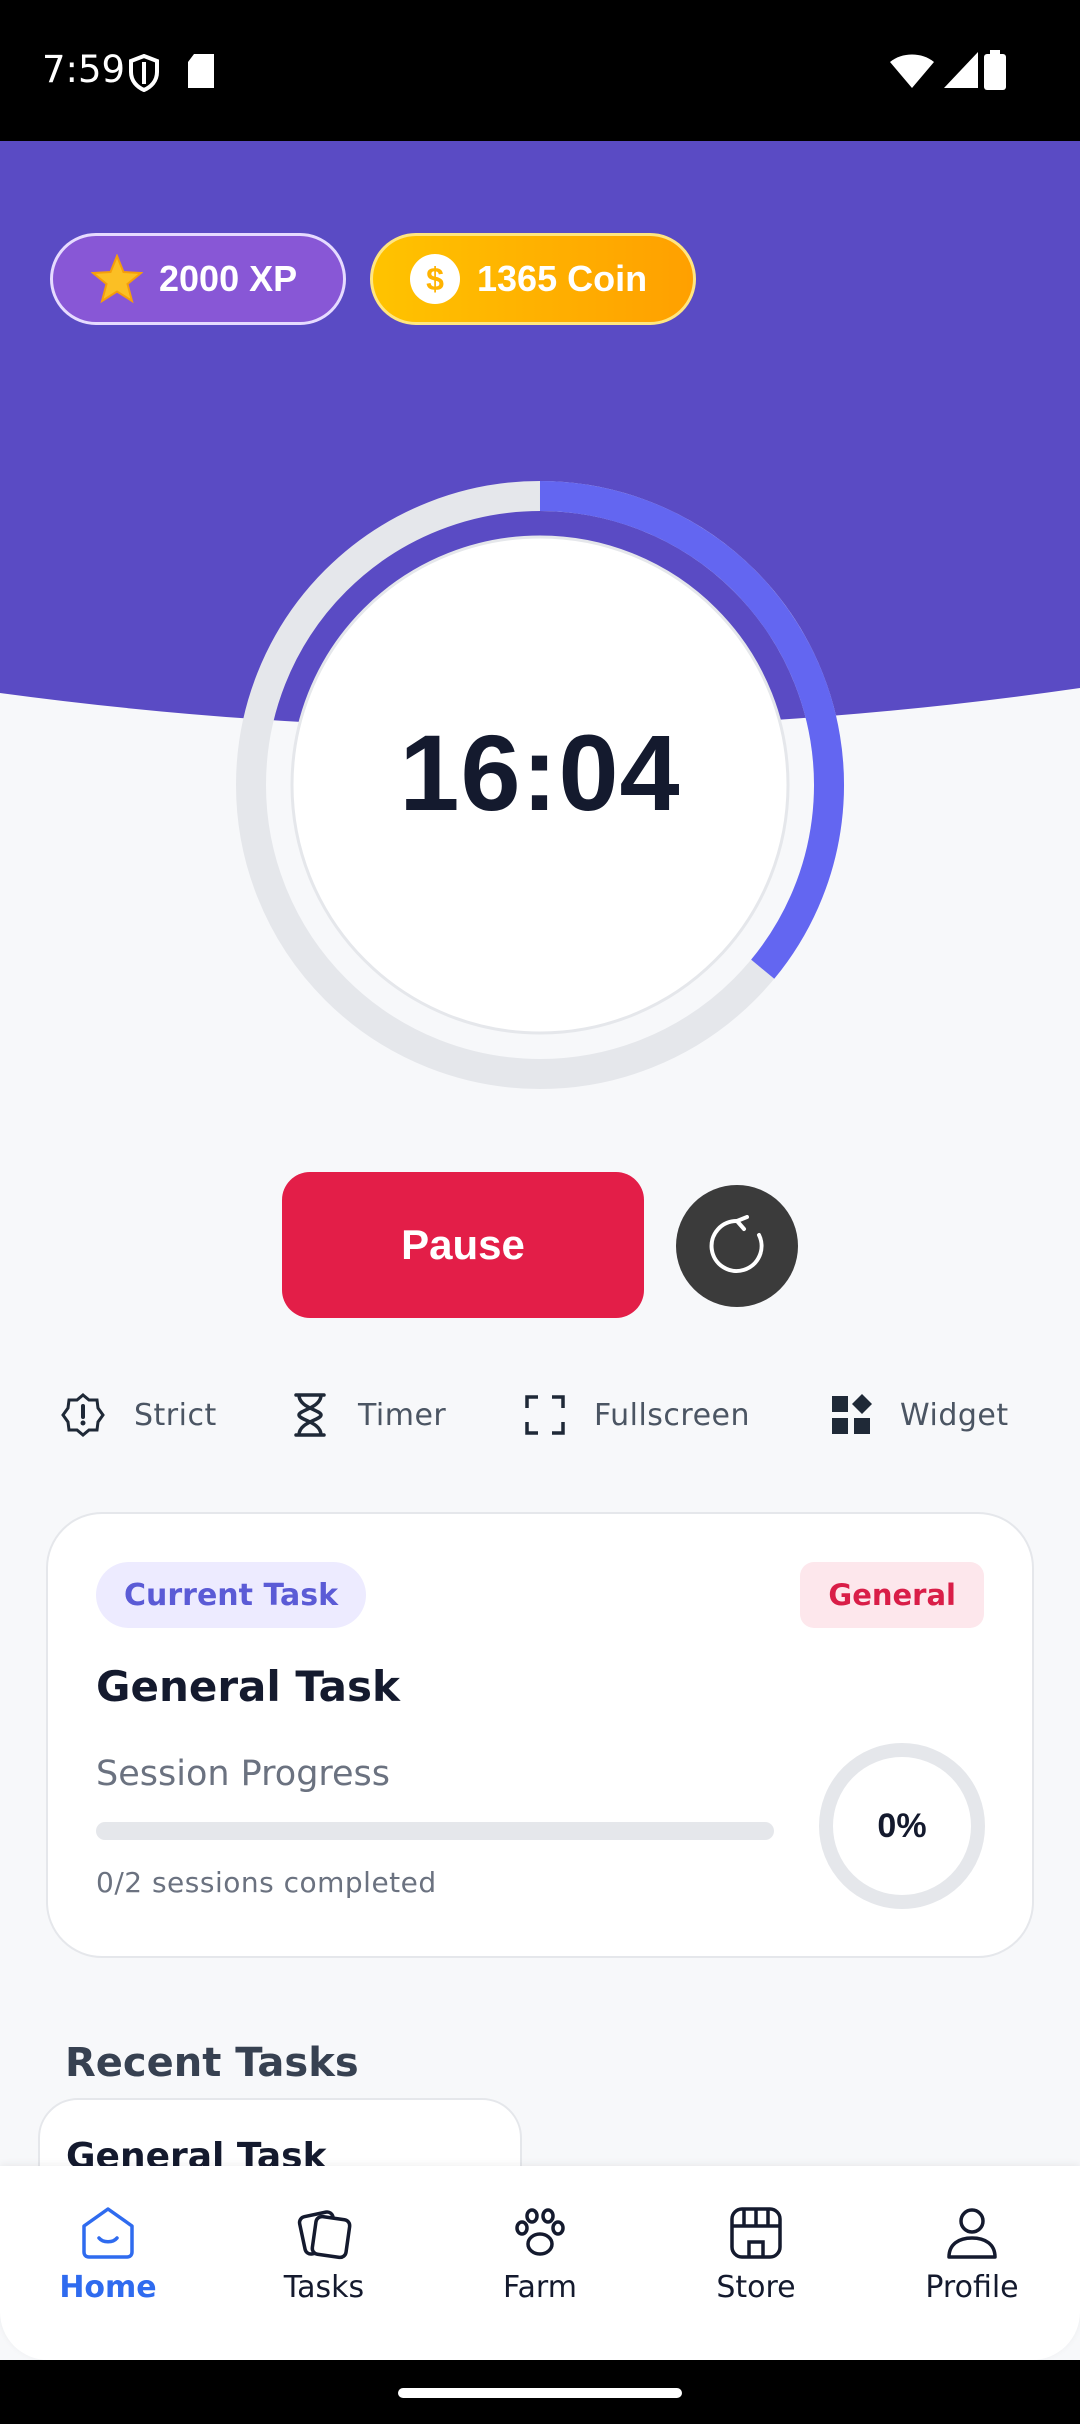 The height and width of the screenshot is (2424, 1080). Describe the element at coordinates (672, 1415) in the screenshot. I see `fullscreen-label: Fullscreen` at that location.